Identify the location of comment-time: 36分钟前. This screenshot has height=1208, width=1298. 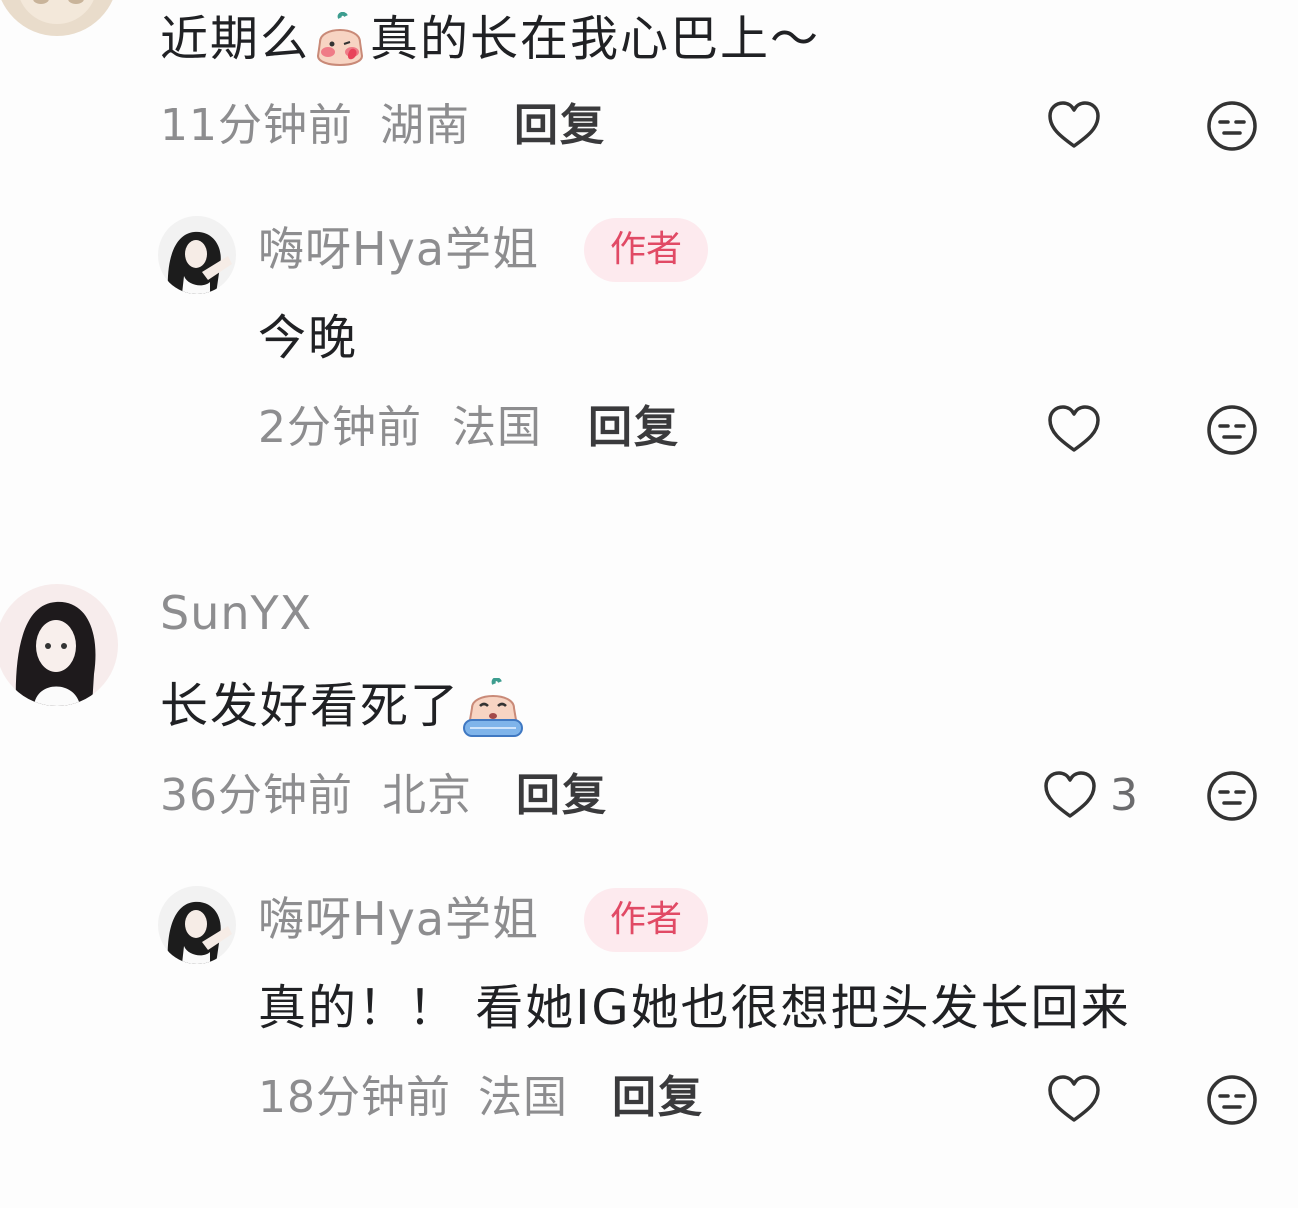
(256, 795).